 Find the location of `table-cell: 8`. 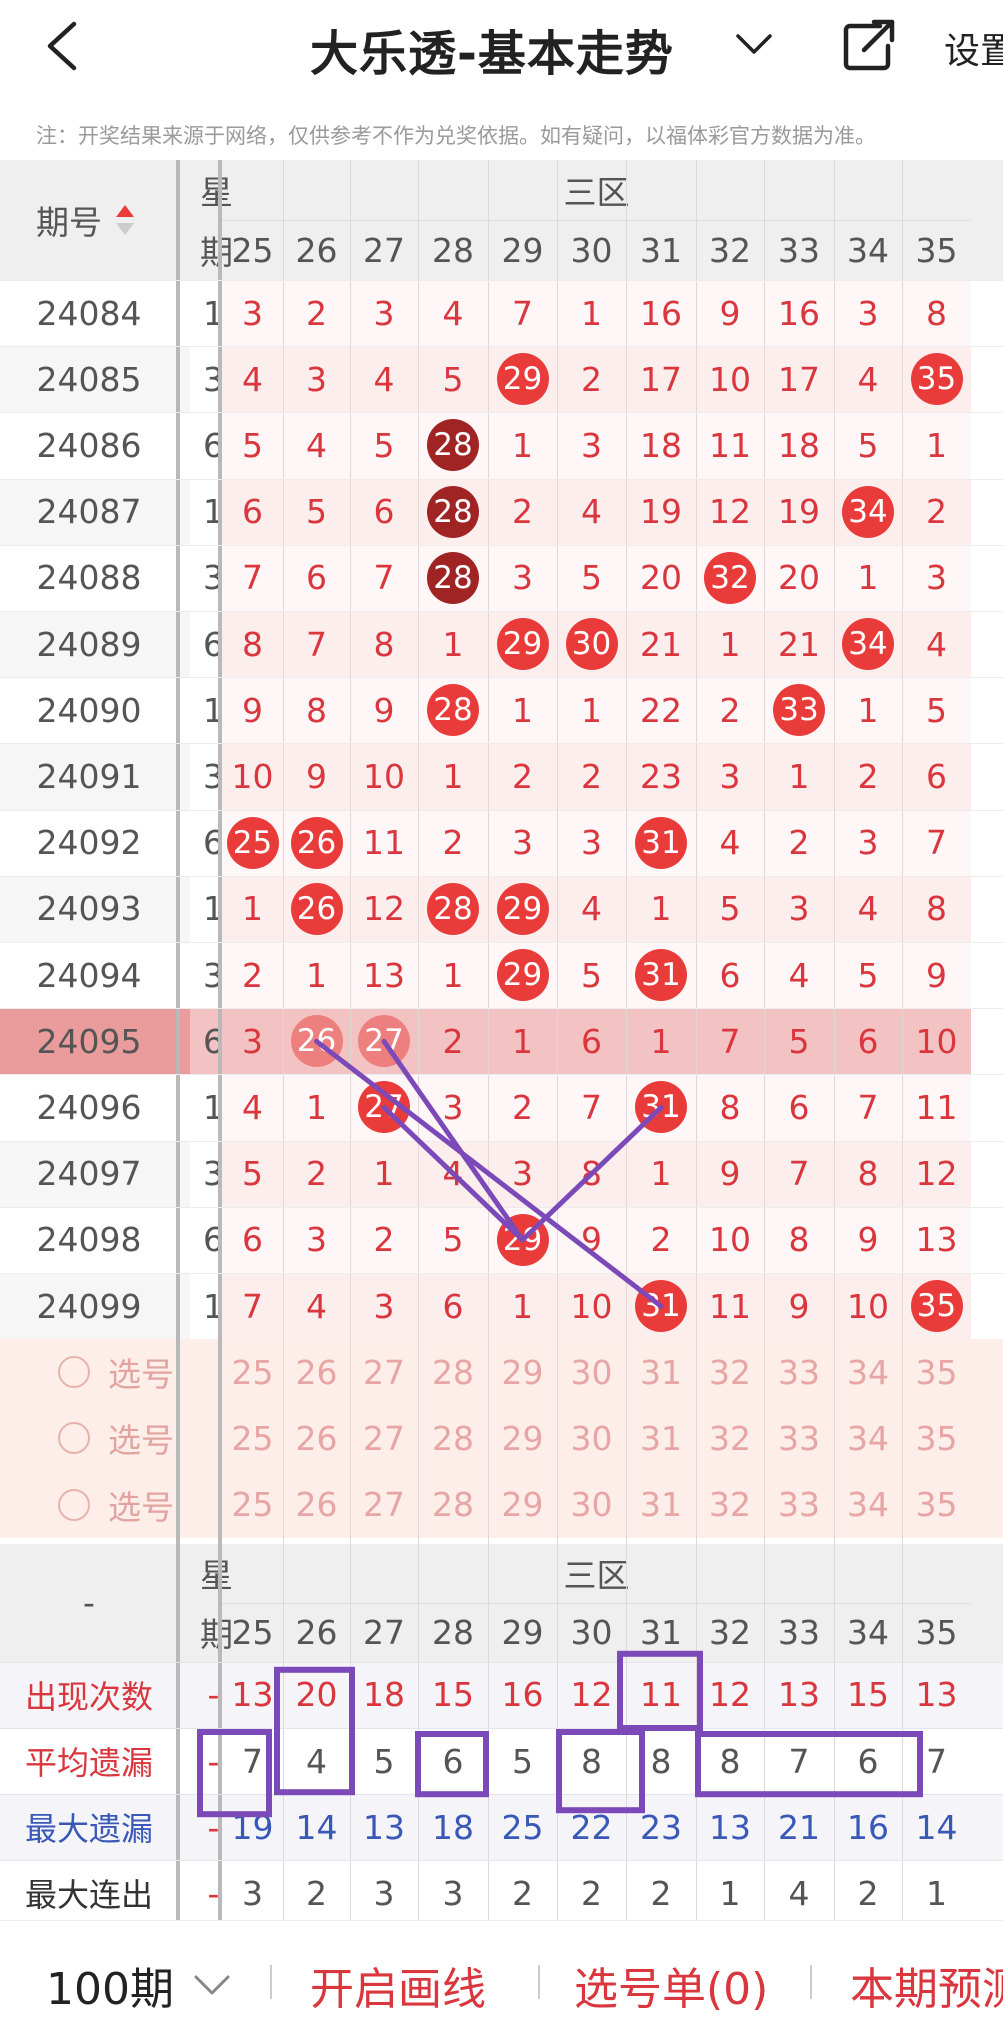

table-cell: 8 is located at coordinates (936, 909).